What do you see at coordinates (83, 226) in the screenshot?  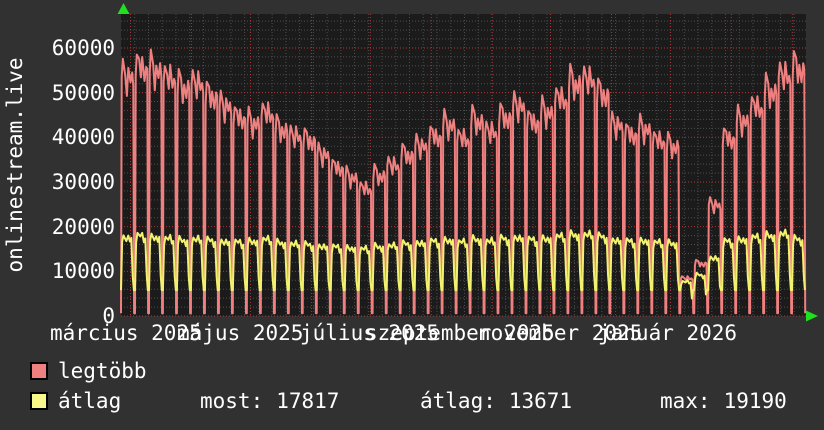 I see `y-tick-label: 20000` at bounding box center [83, 226].